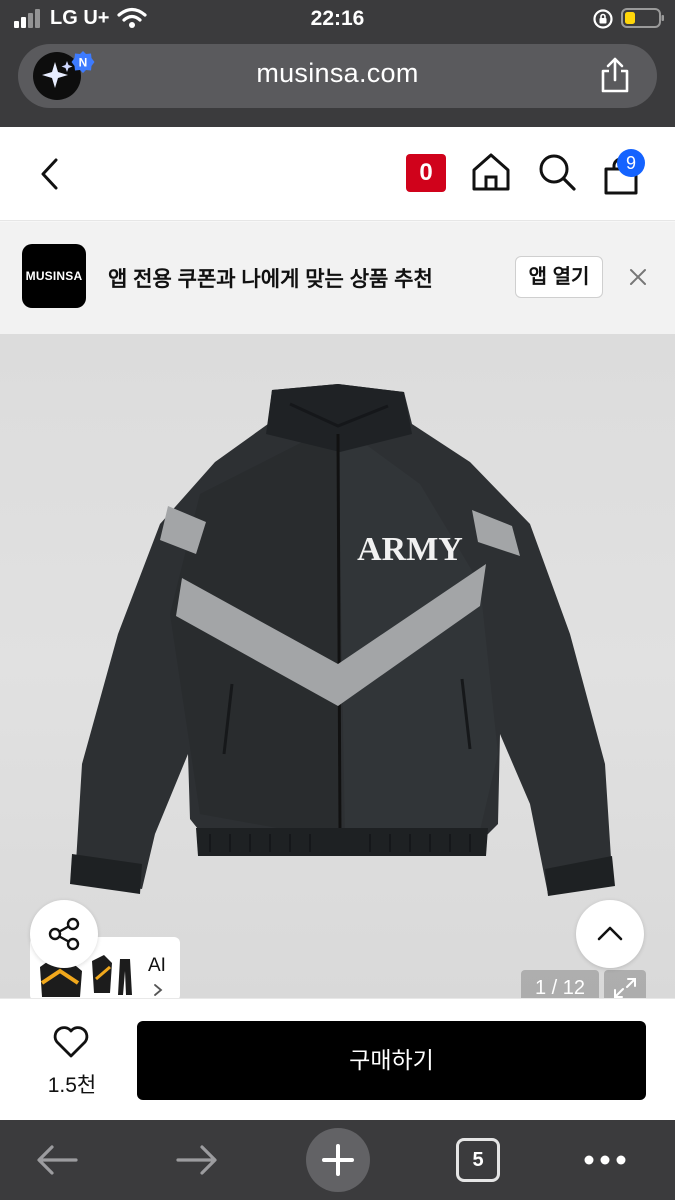 Image resolution: width=675 pixels, height=1200 pixels. I want to click on scroll-to-top-button, so click(610, 934).